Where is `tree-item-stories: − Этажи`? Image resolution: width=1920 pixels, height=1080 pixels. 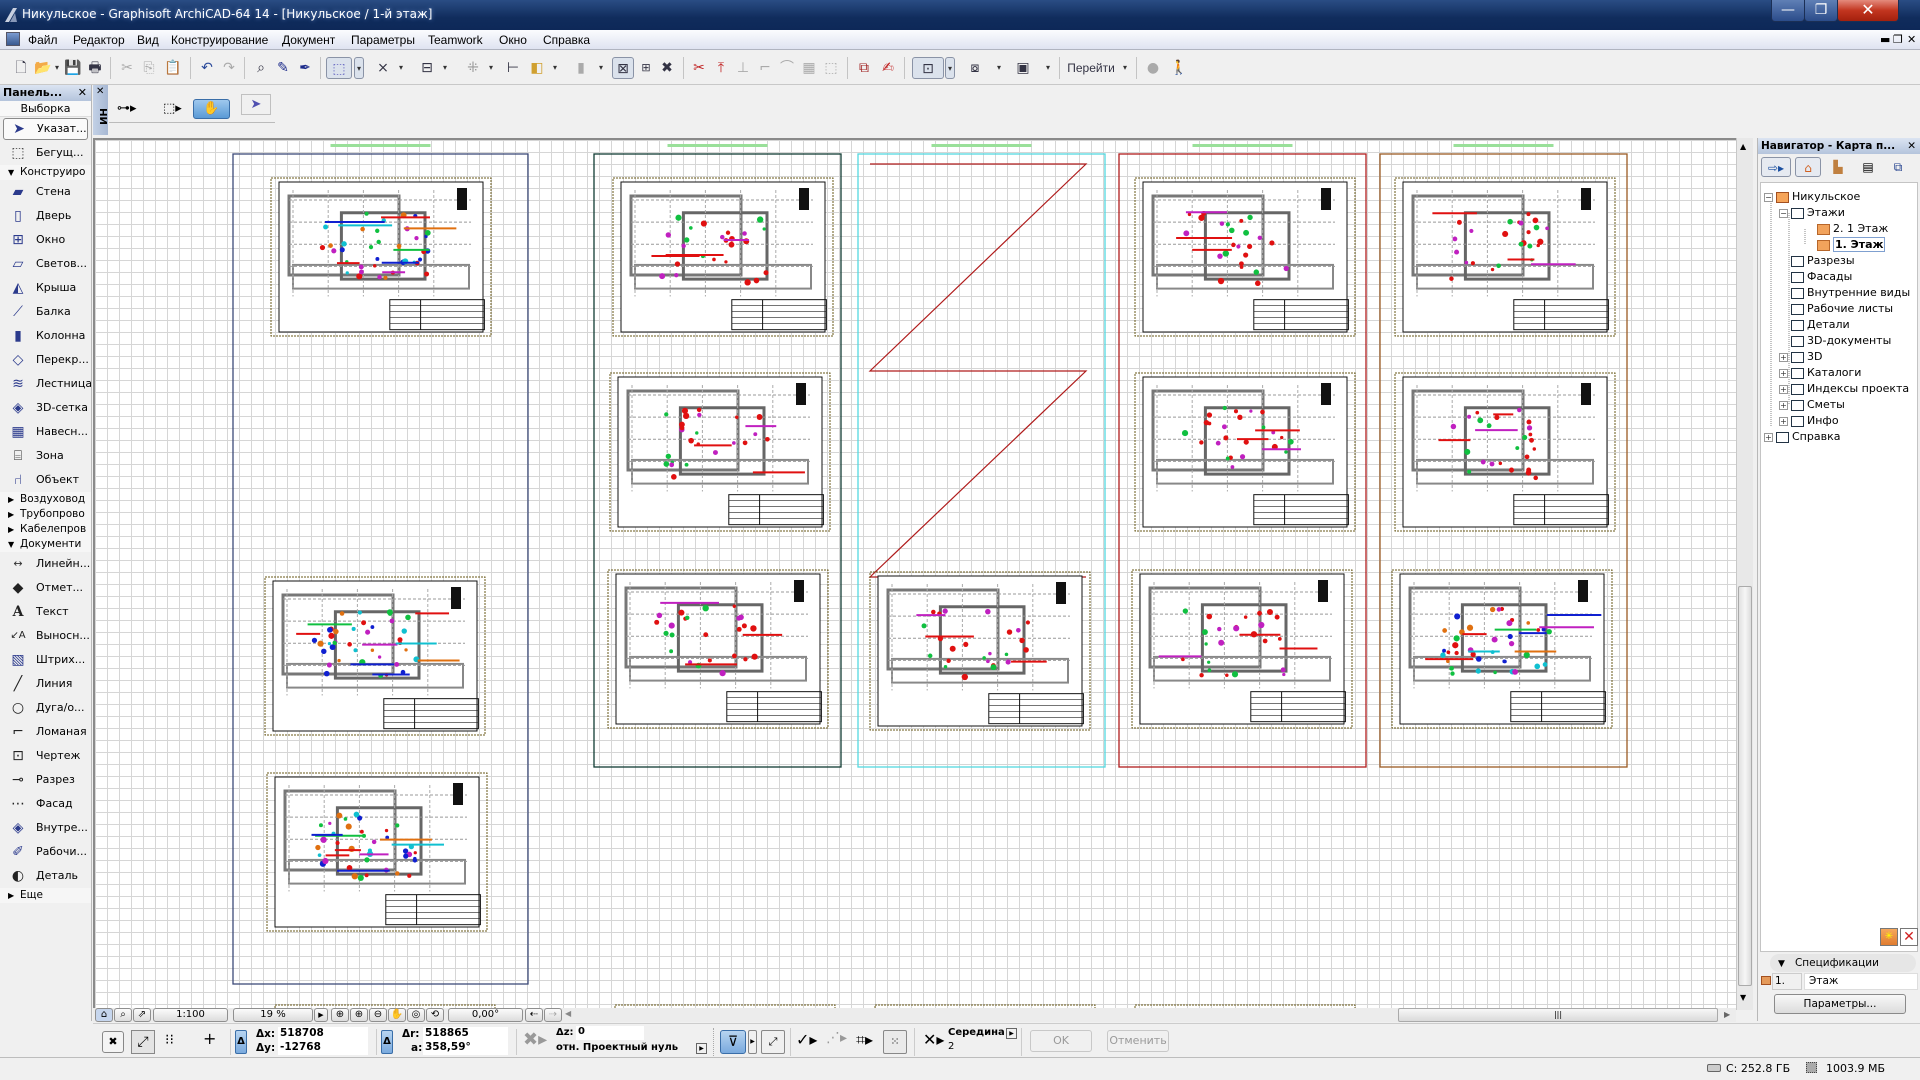
tree-item-stories: − Этажи is located at coordinates (1812, 213).